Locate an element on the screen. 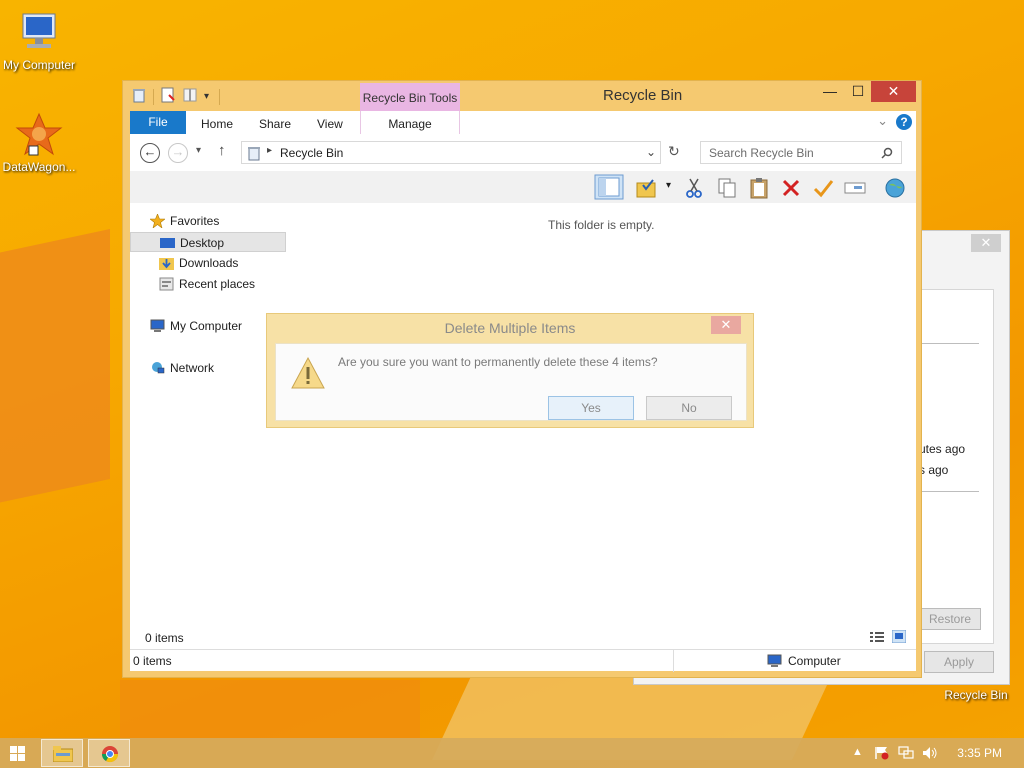 Image resolution: width=1024 pixels, height=768 pixels. tab-file: File is located at coordinates (158, 122).